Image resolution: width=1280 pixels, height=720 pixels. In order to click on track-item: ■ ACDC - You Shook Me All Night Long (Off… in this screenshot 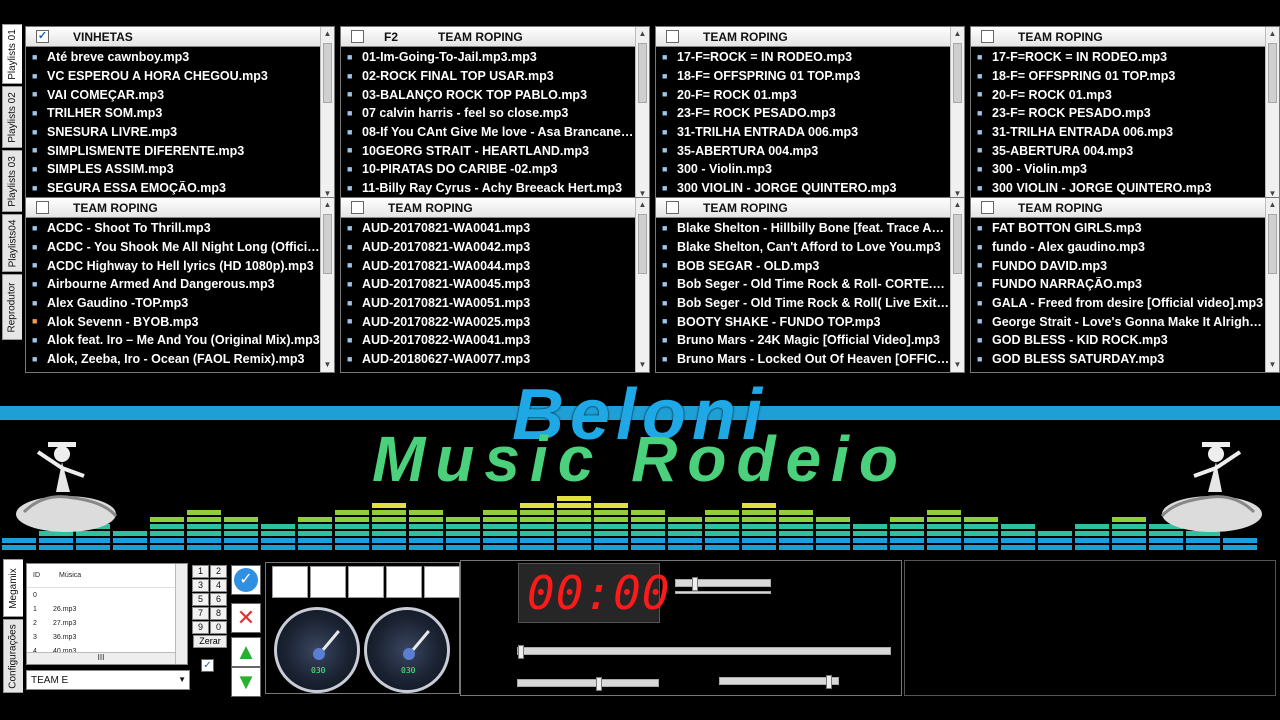, I will do `click(183, 247)`.